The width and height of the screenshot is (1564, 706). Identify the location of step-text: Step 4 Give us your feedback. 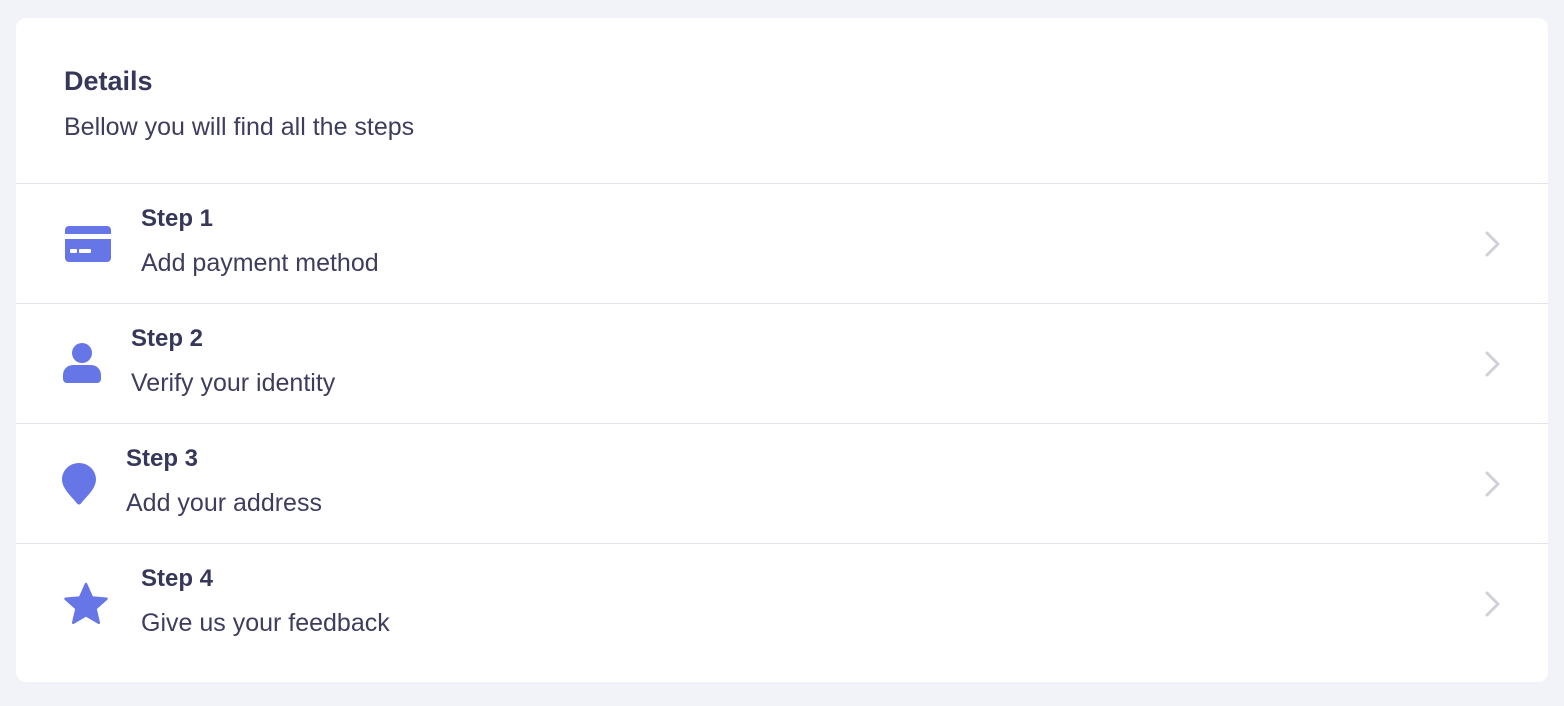
(265, 601).